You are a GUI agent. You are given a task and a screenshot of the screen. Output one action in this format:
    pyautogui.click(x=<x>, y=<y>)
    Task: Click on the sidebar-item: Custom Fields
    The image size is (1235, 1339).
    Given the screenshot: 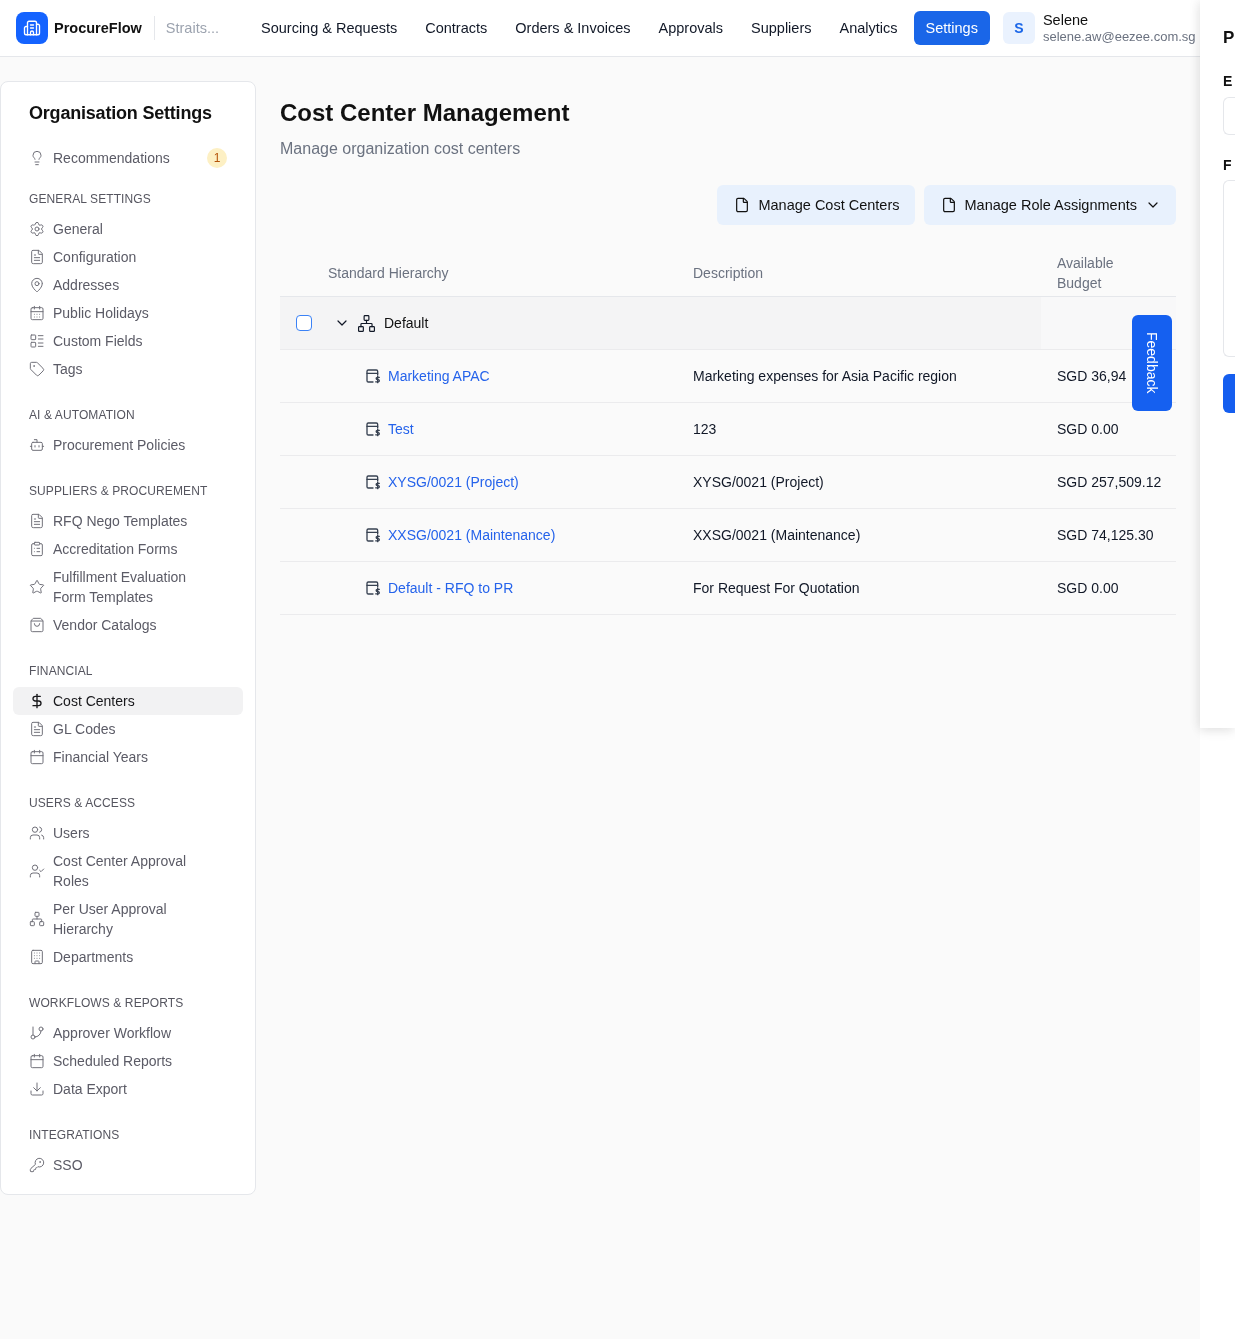 What is the action you would take?
    pyautogui.click(x=128, y=341)
    